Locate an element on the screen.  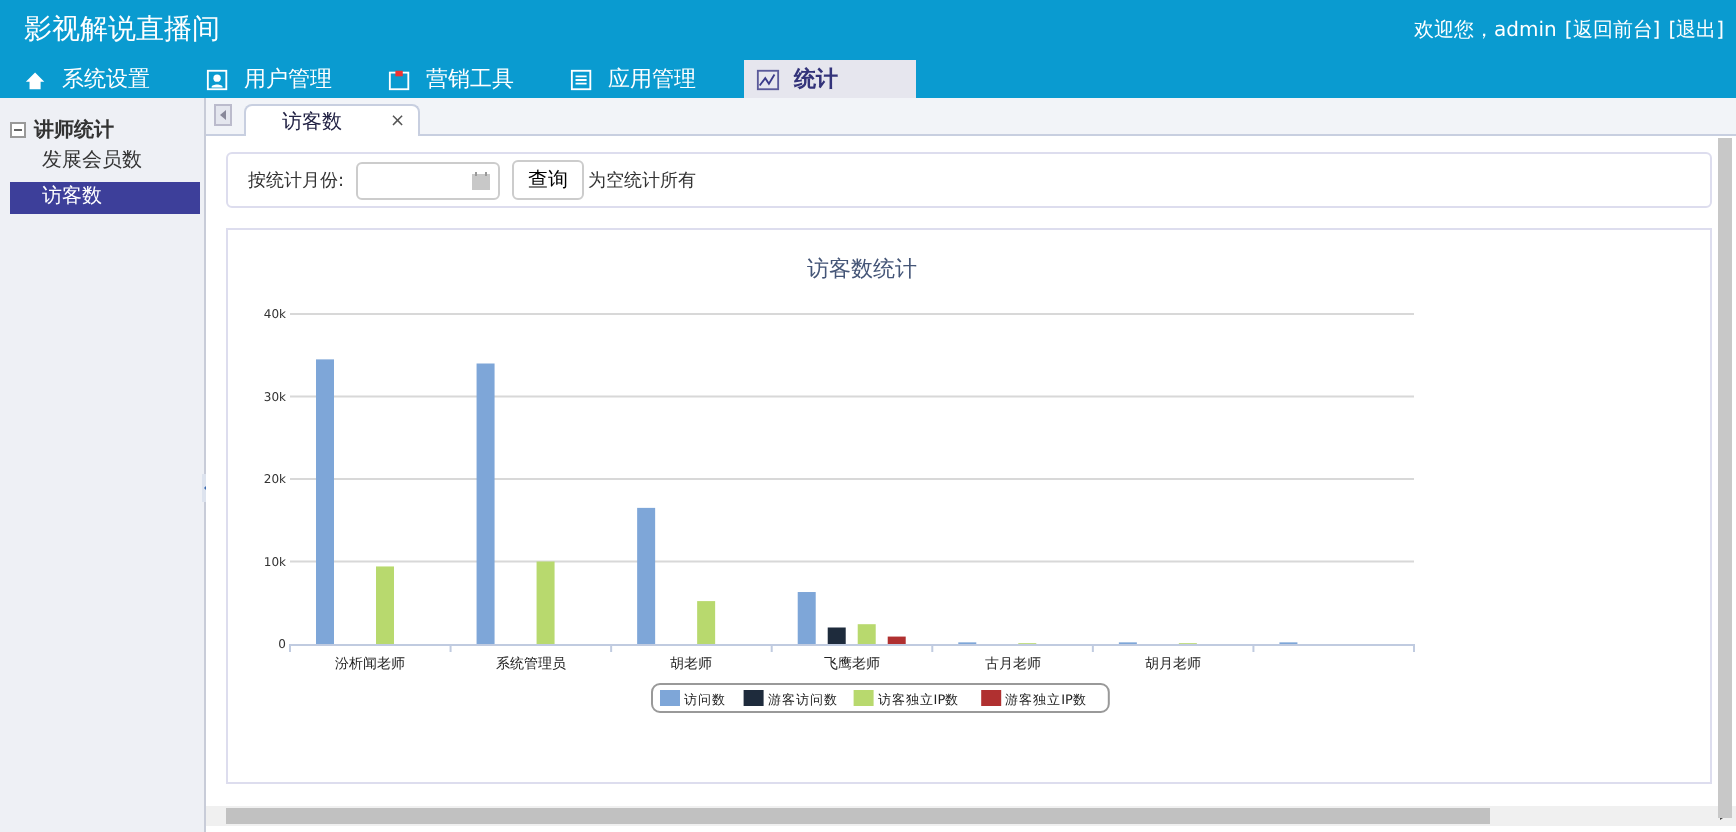
vertical-scrollbar is located at coordinates (1725, 478).